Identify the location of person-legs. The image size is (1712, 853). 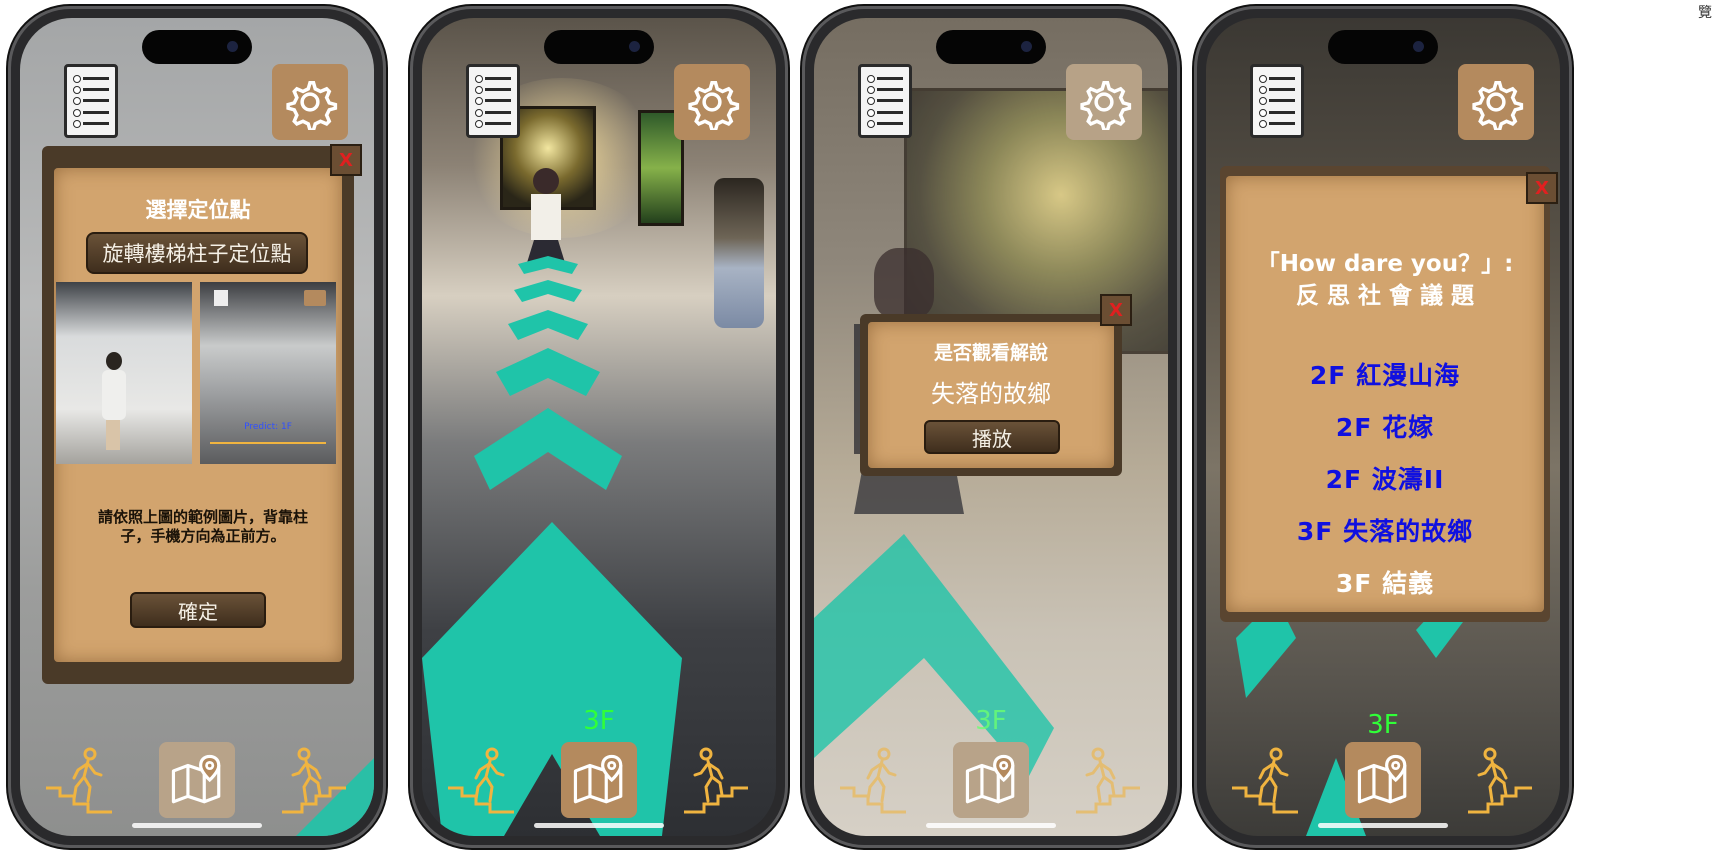
(113, 435).